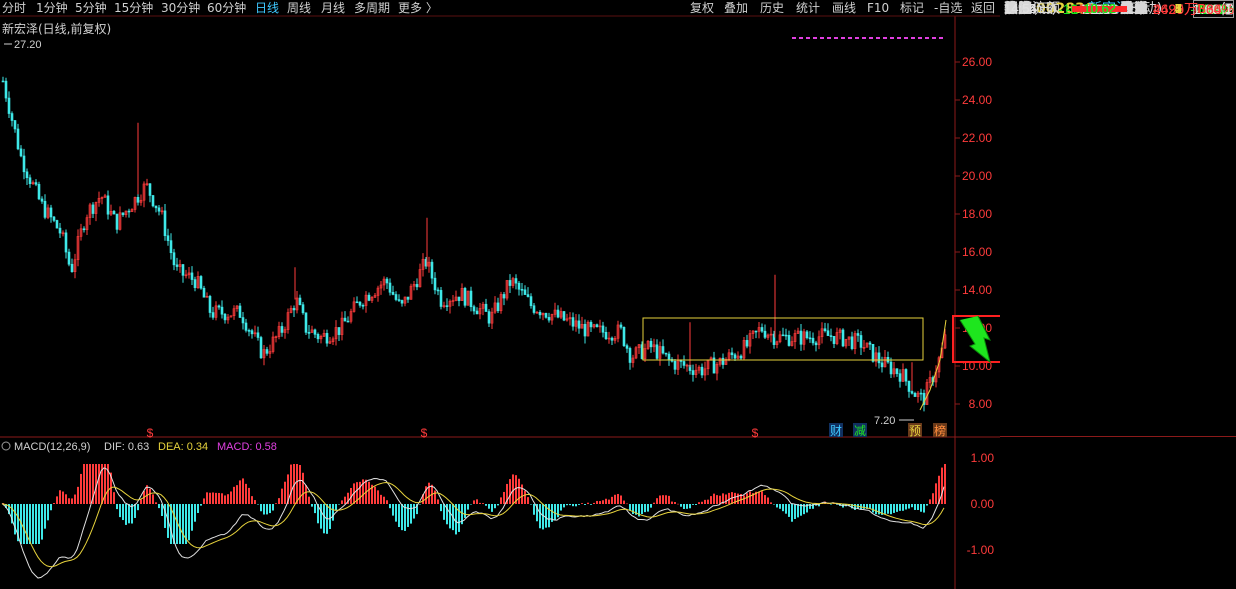 This screenshot has height=589, width=1236. I want to click on tick-price: 10.62, so click(1099, 8).